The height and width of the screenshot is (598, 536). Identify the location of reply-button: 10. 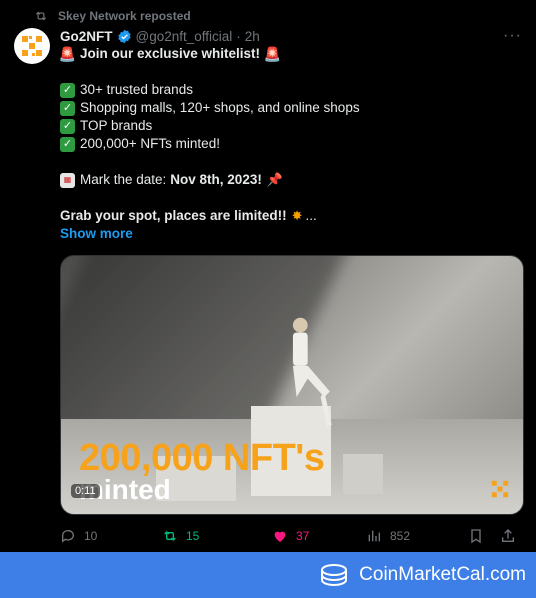
(111, 536).